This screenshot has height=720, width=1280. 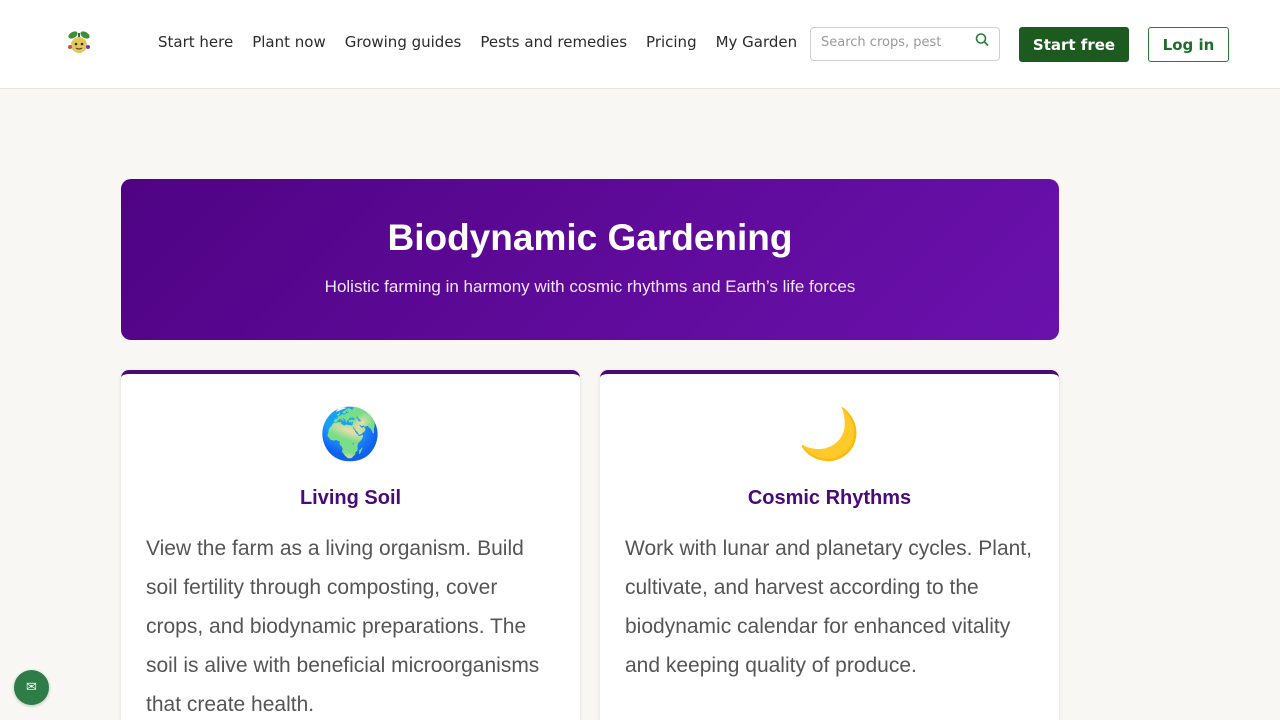 I want to click on chat-widget-button: ✉, so click(x=31, y=687).